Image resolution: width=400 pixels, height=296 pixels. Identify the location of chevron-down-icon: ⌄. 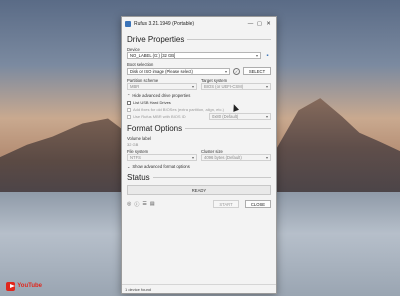
(129, 166).